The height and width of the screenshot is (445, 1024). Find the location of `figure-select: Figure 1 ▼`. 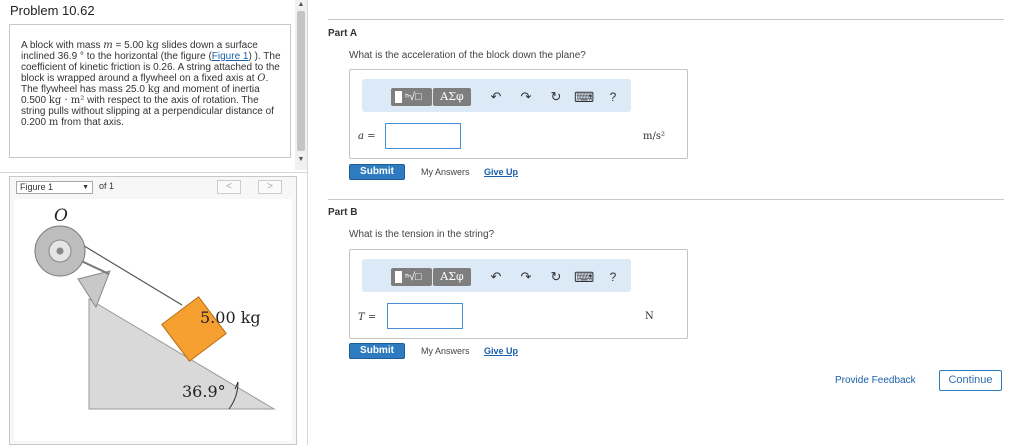

figure-select: Figure 1 ▼ is located at coordinates (54, 187).